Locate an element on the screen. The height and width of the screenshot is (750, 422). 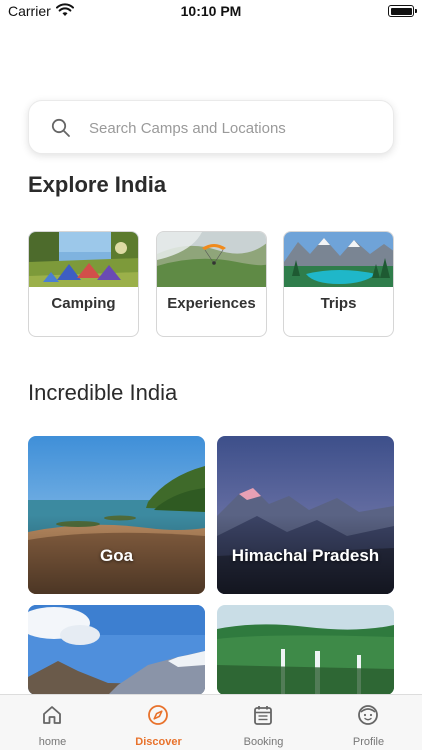
goa-image is located at coordinates (116, 515).